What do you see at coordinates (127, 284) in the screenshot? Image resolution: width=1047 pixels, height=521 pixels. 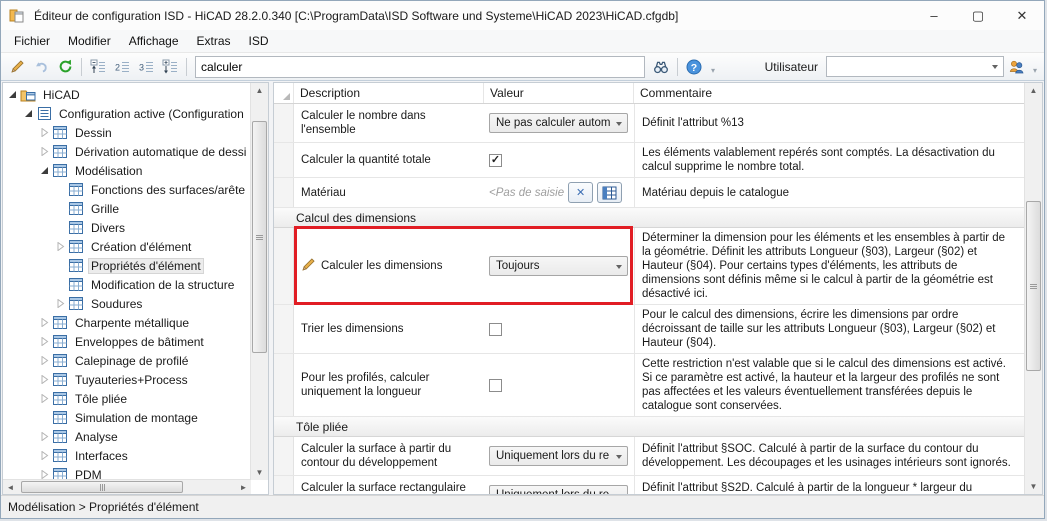 I see `tree-item-modification-de-la-structure: Modification de la structure` at bounding box center [127, 284].